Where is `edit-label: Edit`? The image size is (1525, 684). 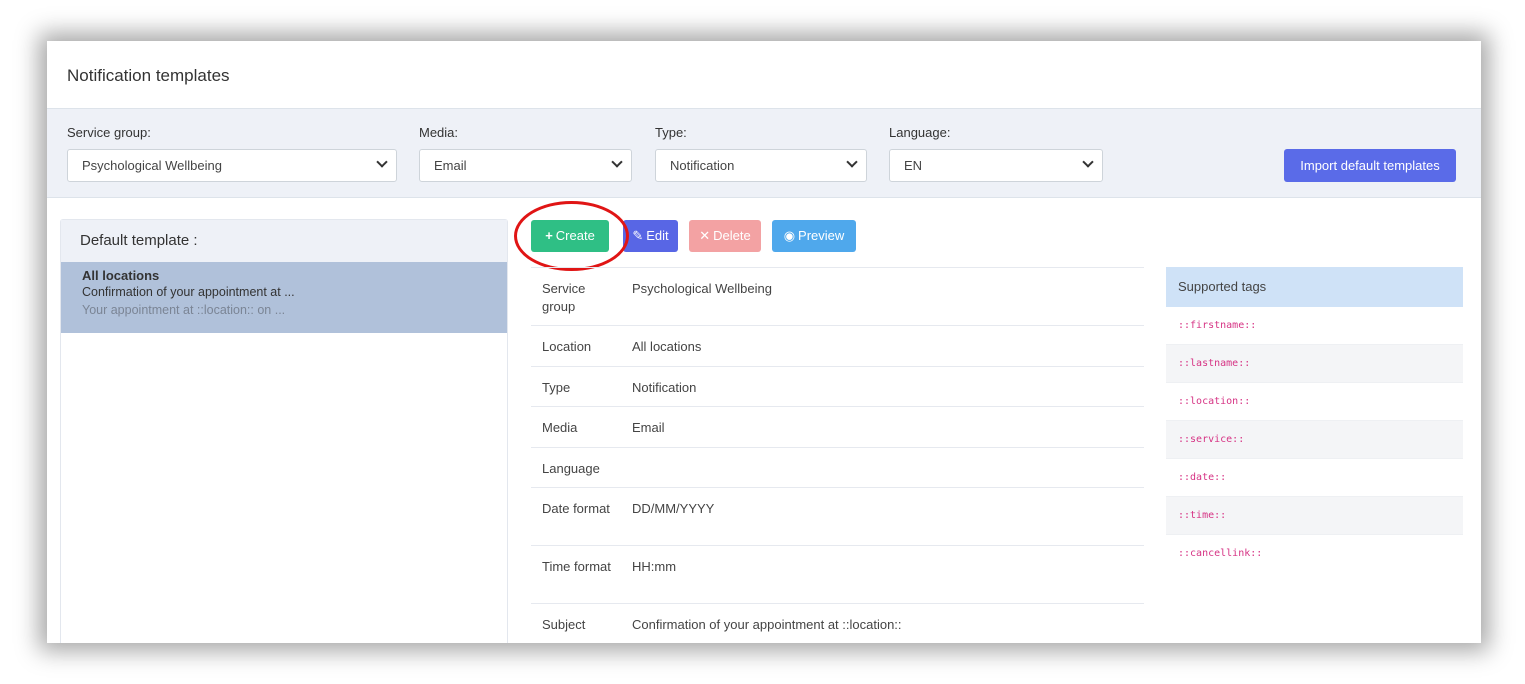
edit-label: Edit is located at coordinates (657, 235).